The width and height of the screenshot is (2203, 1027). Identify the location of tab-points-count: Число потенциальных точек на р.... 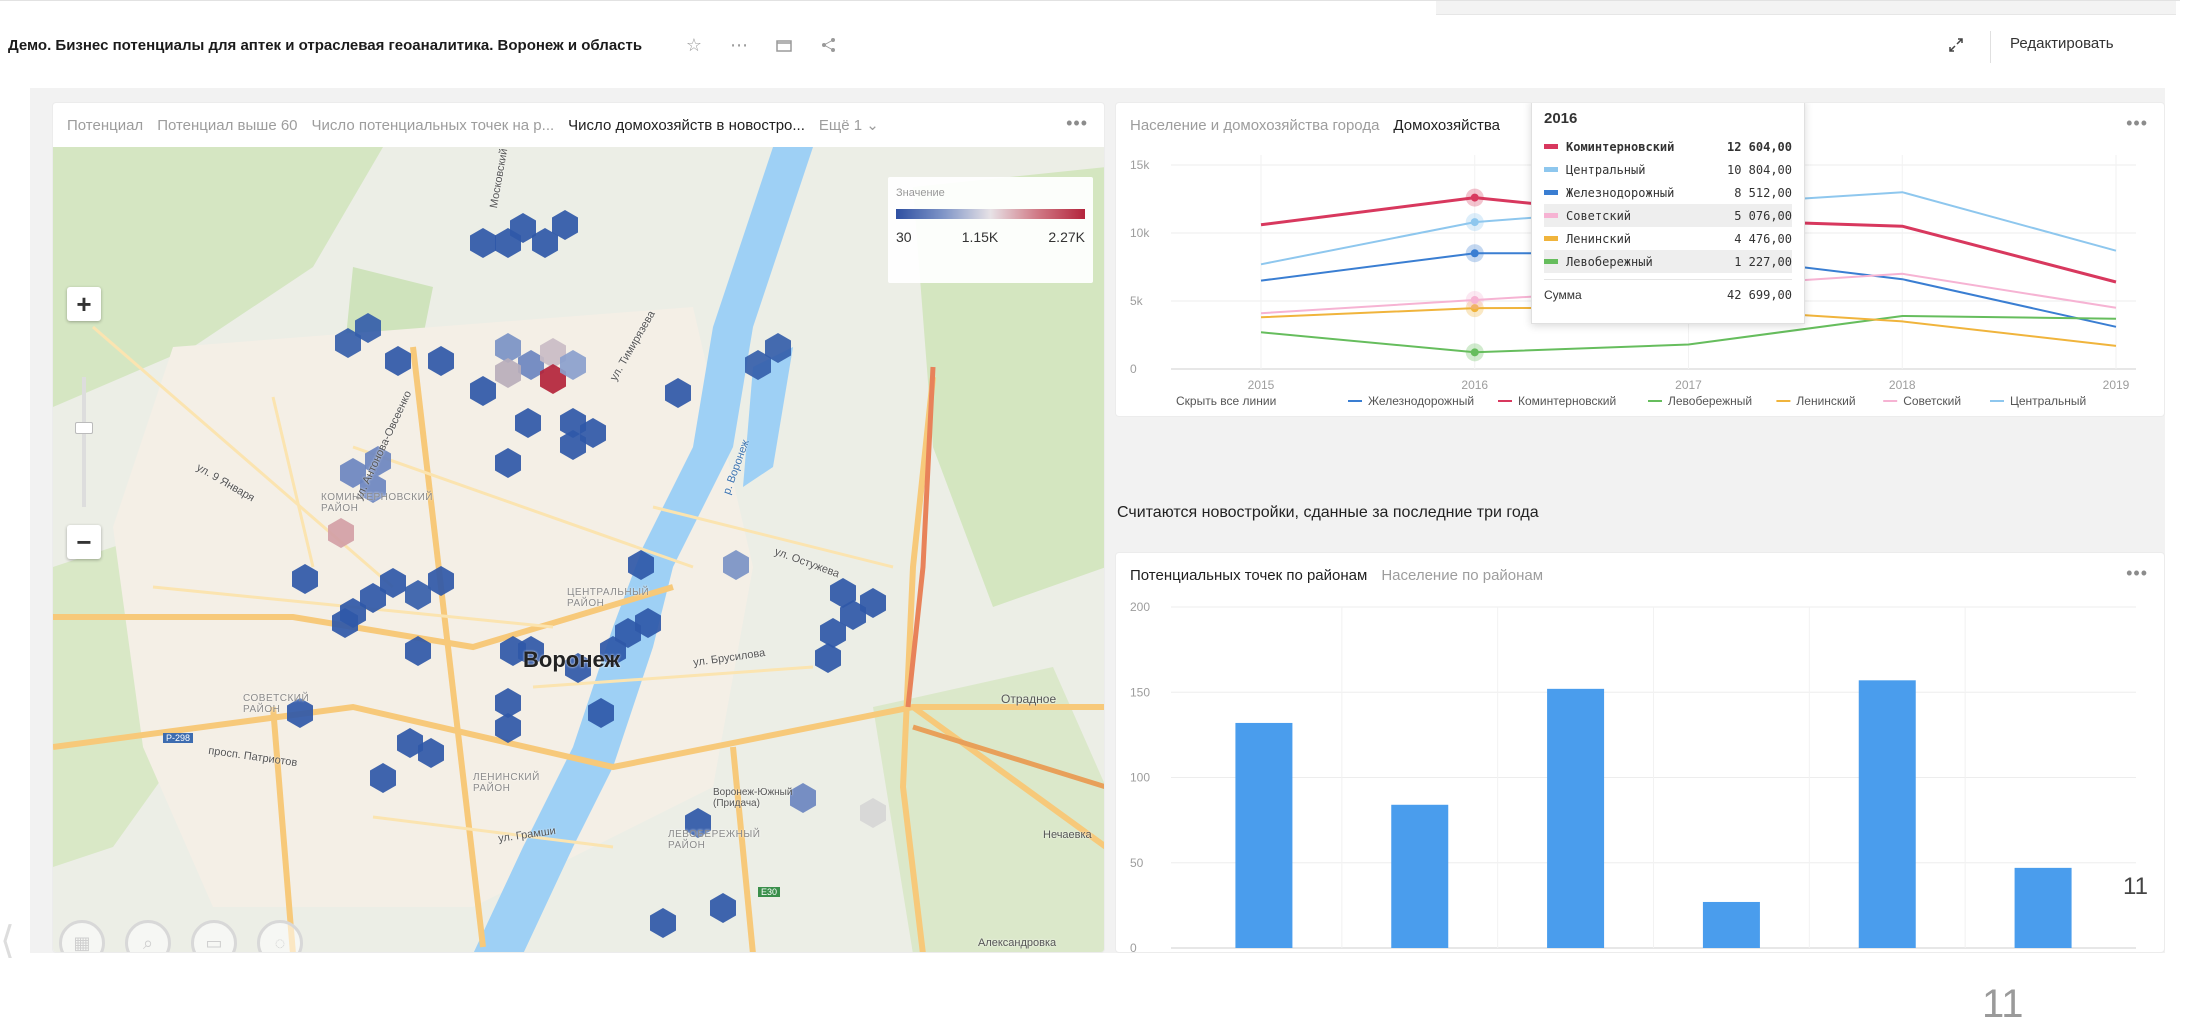
(433, 125).